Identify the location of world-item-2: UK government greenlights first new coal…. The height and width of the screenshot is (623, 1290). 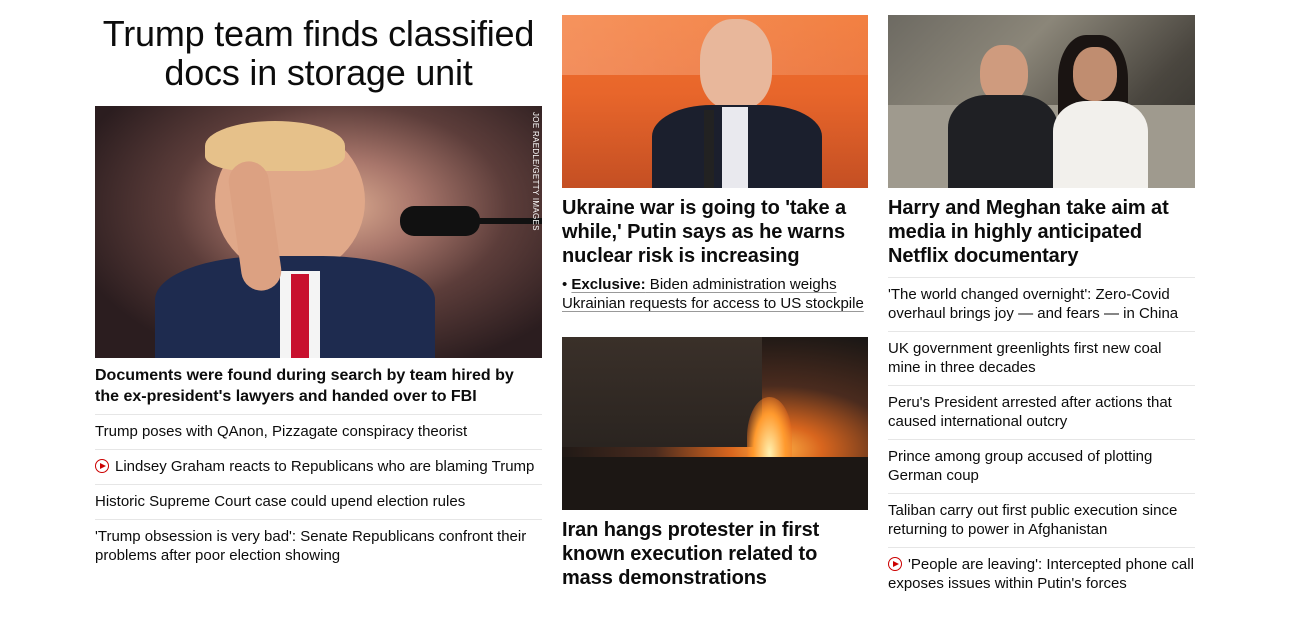
(1041, 359).